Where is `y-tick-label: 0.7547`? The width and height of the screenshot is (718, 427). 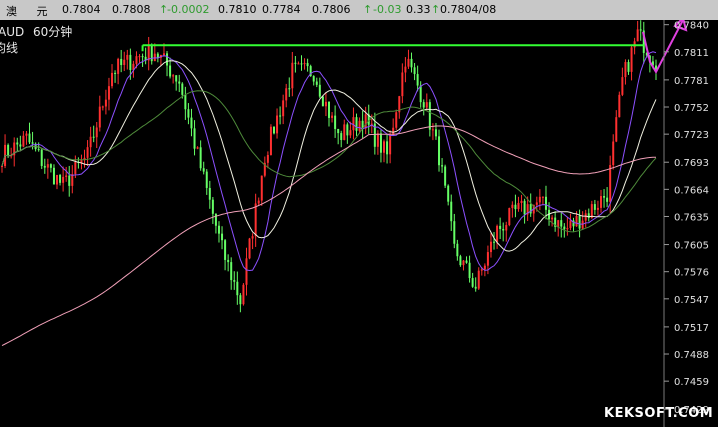 y-tick-label: 0.7547 is located at coordinates (691, 300).